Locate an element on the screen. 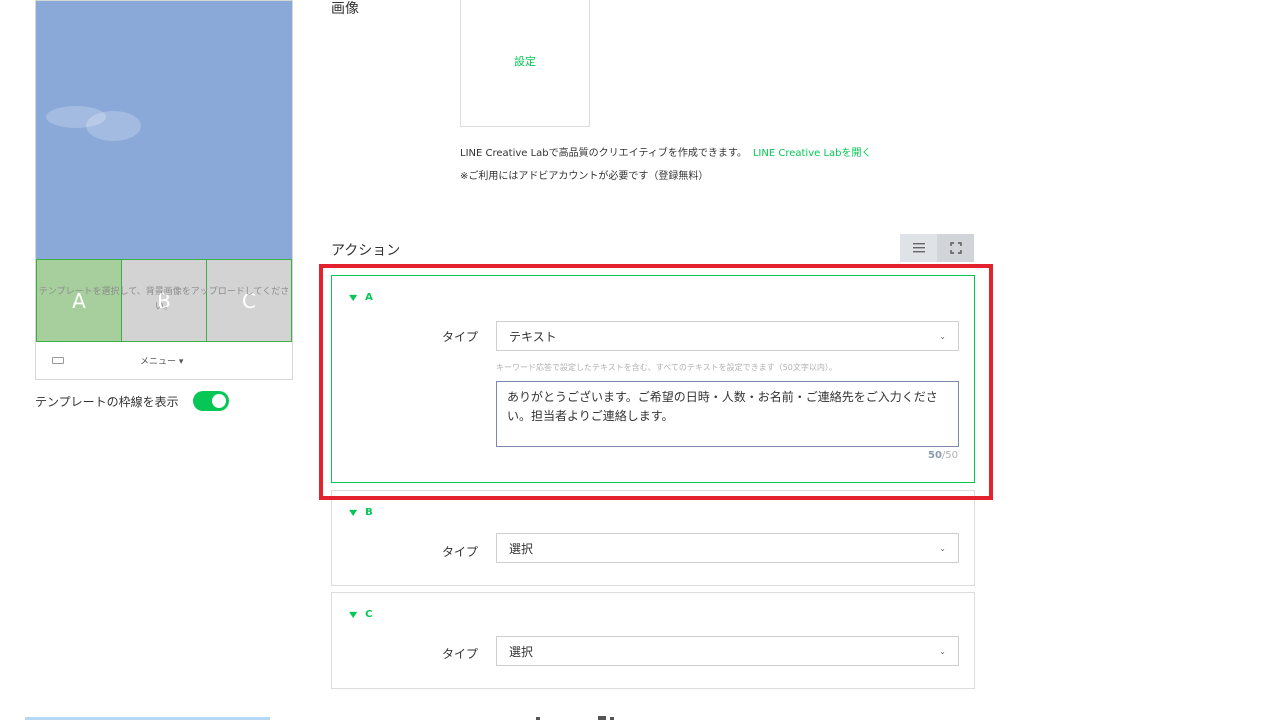  frame-toggle-label: テンプレートの枠線を表示 is located at coordinates (107, 402).